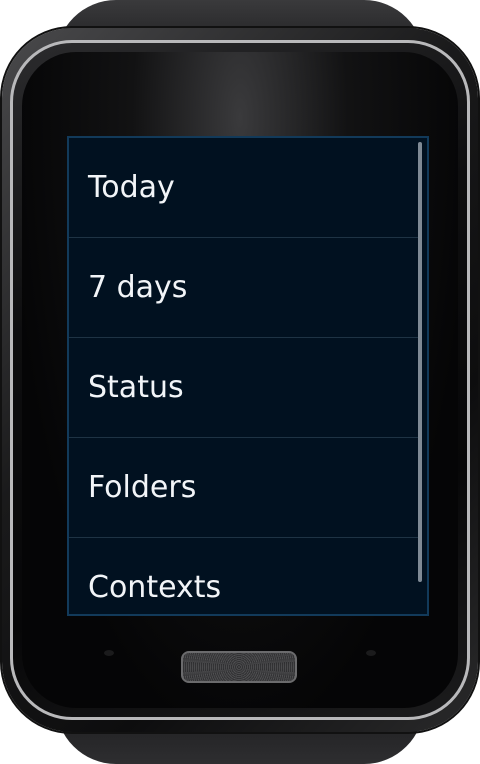 The width and height of the screenshot is (480, 764). Describe the element at coordinates (155, 587) in the screenshot. I see `menu-item-label: Contexts` at that location.